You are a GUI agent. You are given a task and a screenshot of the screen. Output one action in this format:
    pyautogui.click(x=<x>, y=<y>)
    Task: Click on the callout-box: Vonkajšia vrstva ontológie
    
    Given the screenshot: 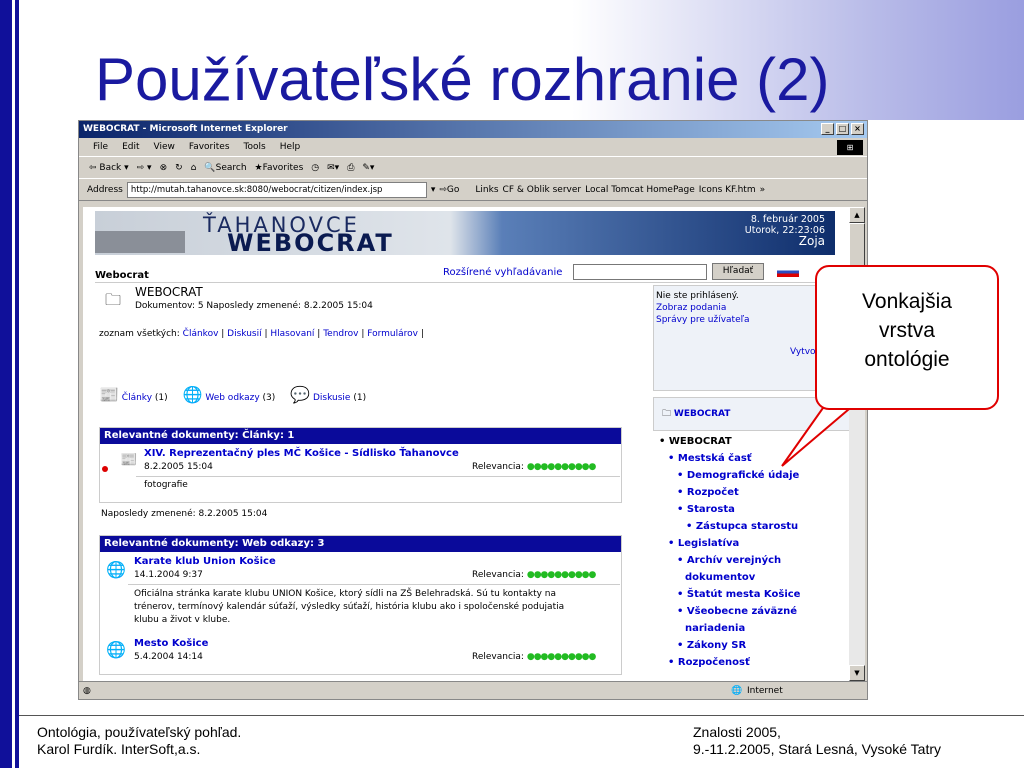 What is the action you would take?
    pyautogui.click(x=907, y=337)
    